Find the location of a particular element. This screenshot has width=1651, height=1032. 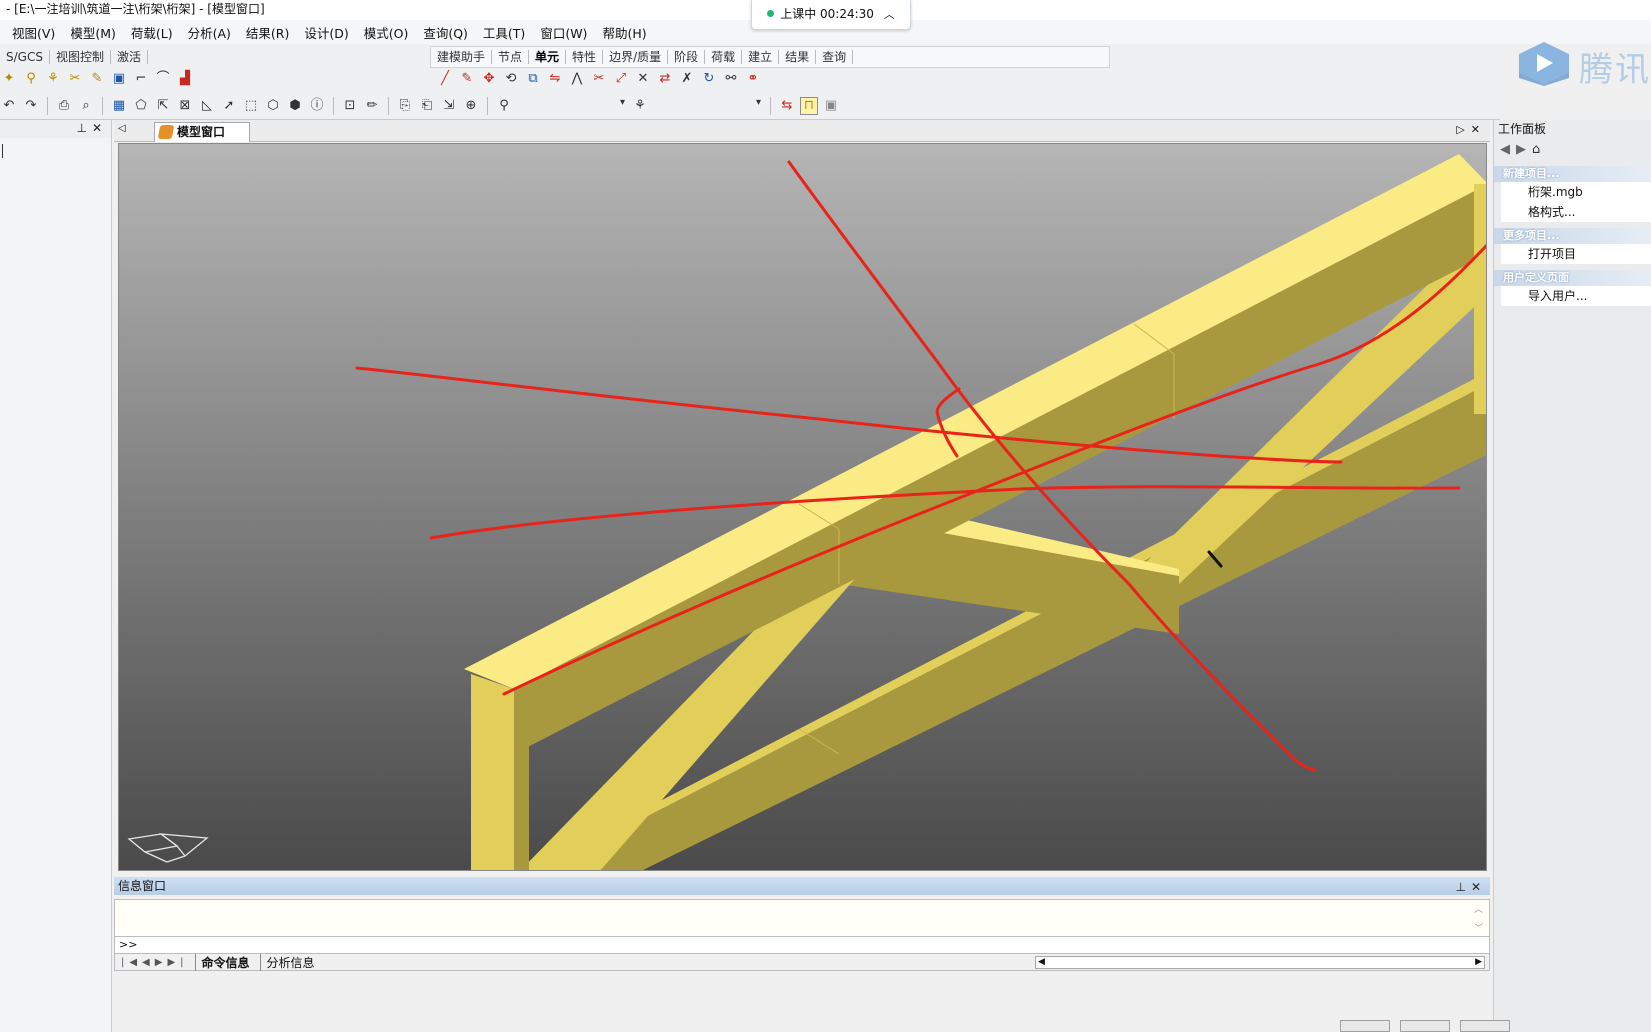

tab-load: 荷载 is located at coordinates (724, 57).